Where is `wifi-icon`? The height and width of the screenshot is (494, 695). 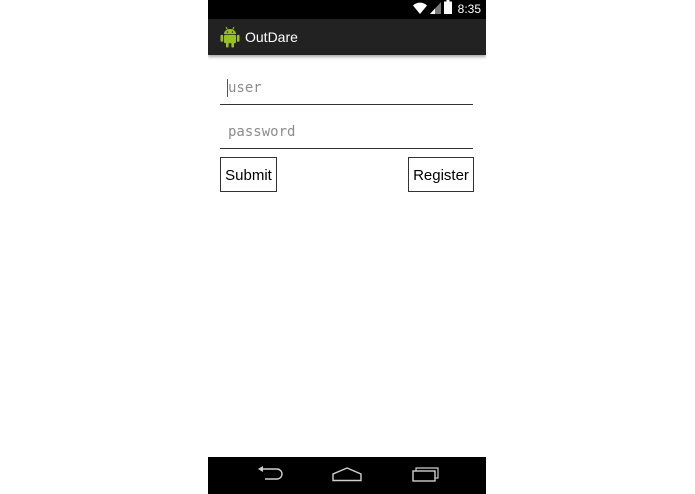
wifi-icon is located at coordinates (419, 10).